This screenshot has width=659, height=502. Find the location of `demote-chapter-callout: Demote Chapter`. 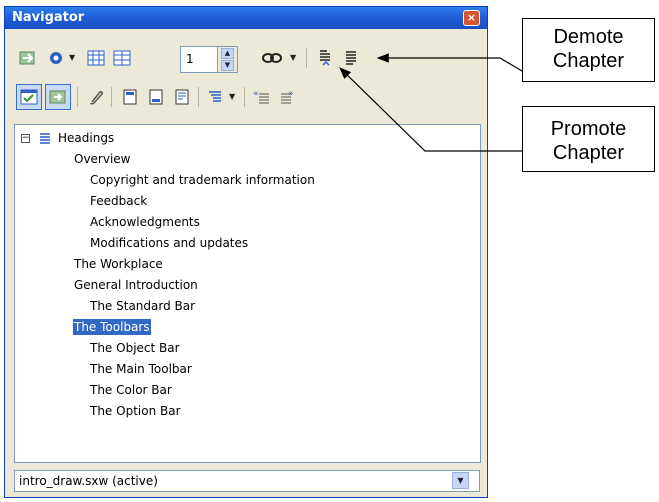

demote-chapter-callout: Demote Chapter is located at coordinates (588, 50).